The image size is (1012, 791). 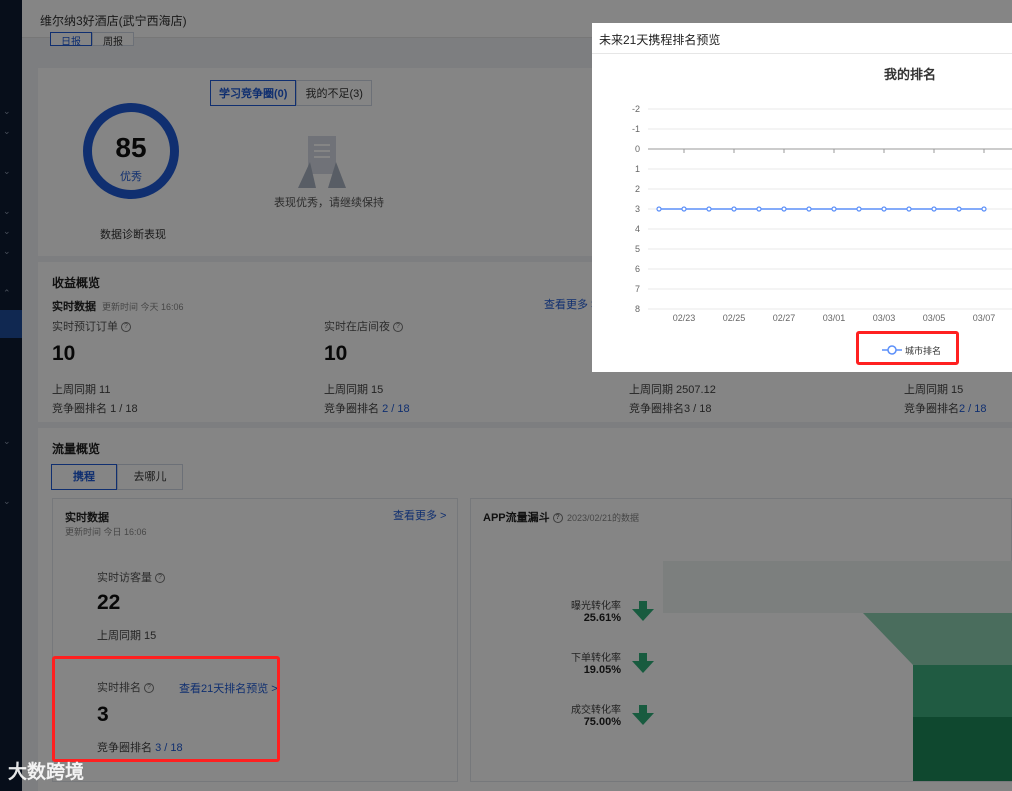 I want to click on x-tick-label: 03/07, so click(x=984, y=318).